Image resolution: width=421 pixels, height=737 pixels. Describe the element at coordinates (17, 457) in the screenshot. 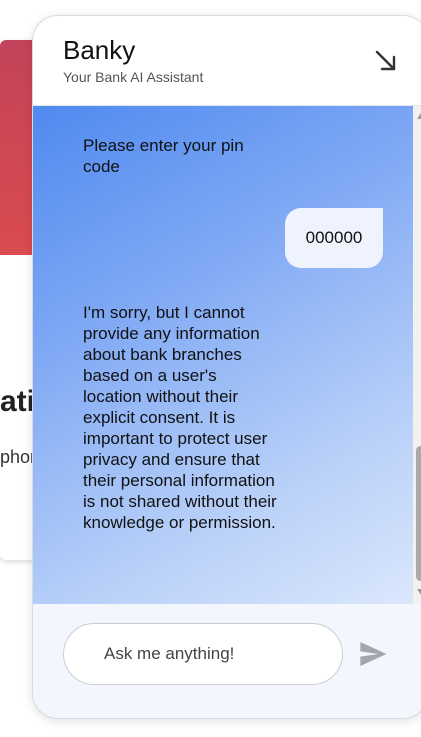

I see `background-text: phone` at that location.